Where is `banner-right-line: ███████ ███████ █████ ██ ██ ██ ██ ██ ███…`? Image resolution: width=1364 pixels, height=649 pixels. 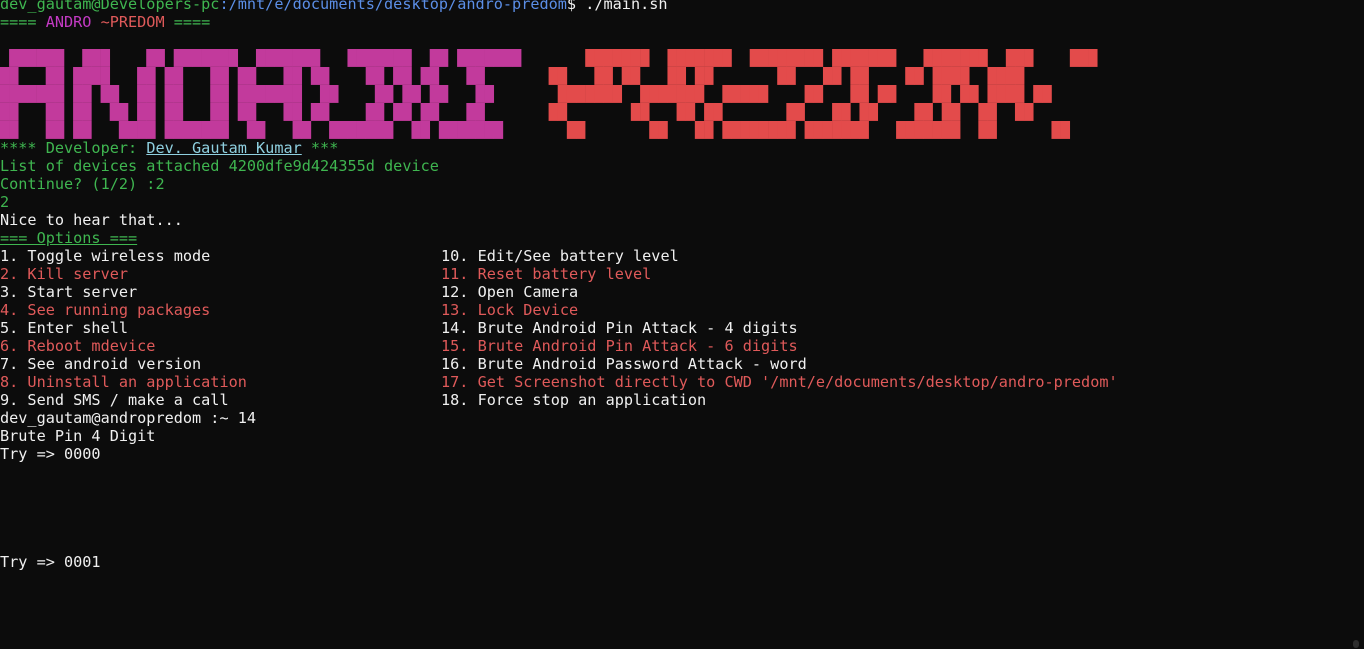 banner-right-line: ███████ ███████ █████ ██ ██ ██ ██ ██ ███… is located at coordinates (772, 94).